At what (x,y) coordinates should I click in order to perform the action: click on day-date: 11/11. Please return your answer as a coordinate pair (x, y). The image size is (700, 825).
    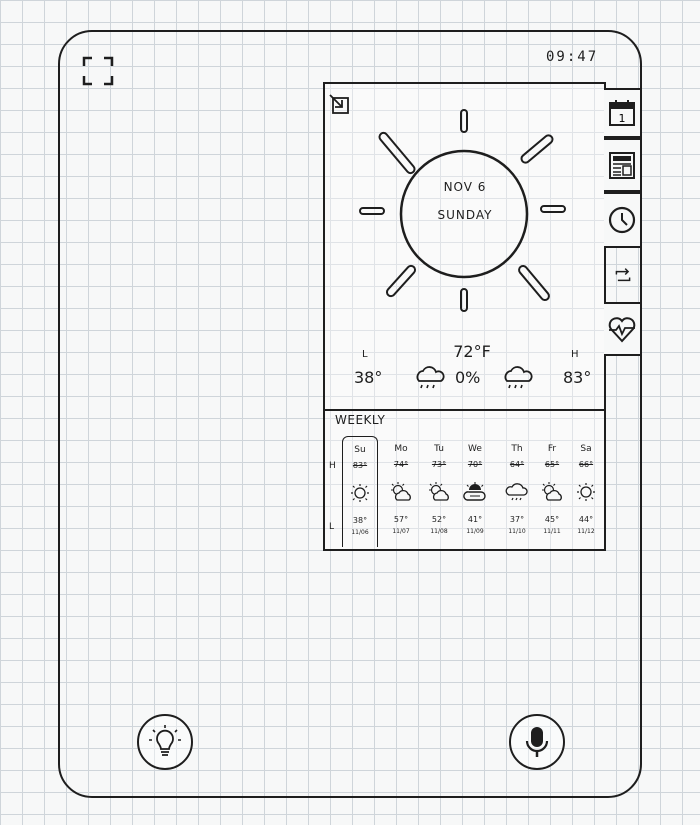
    Looking at the image, I should click on (552, 531).